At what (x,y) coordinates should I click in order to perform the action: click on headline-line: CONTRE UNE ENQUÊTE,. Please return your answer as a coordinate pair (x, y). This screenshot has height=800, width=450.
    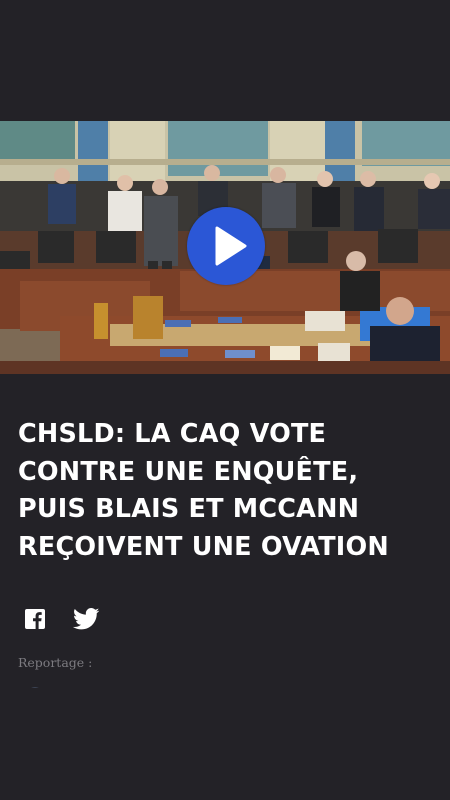
    Looking at the image, I should click on (188, 471).